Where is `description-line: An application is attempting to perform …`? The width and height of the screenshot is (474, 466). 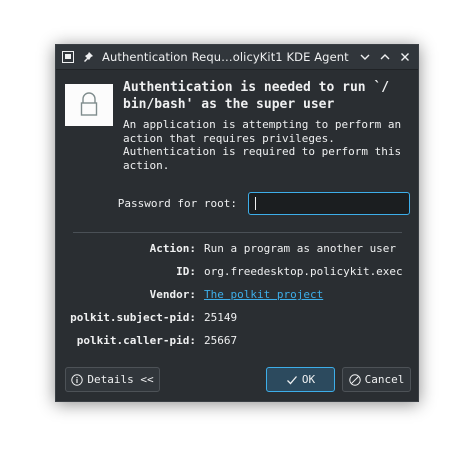
description-line: An application is attempting to perform … is located at coordinates (262, 124).